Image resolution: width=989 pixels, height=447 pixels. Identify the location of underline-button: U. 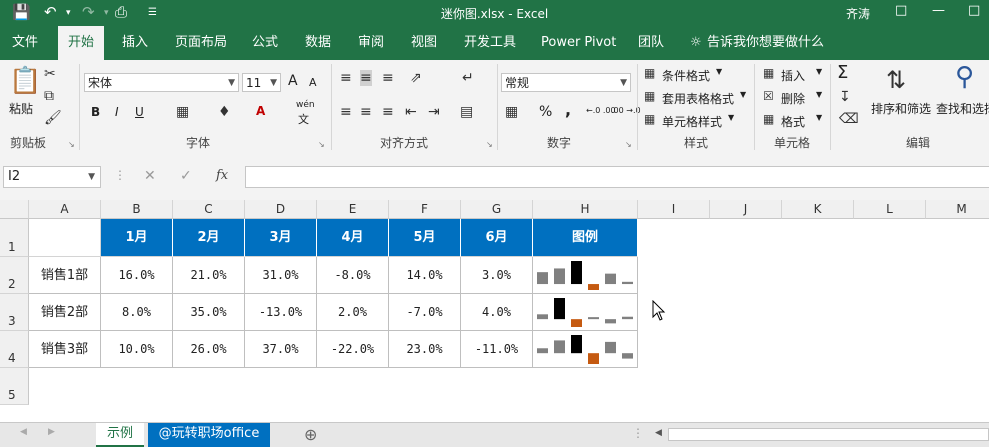
(139, 112).